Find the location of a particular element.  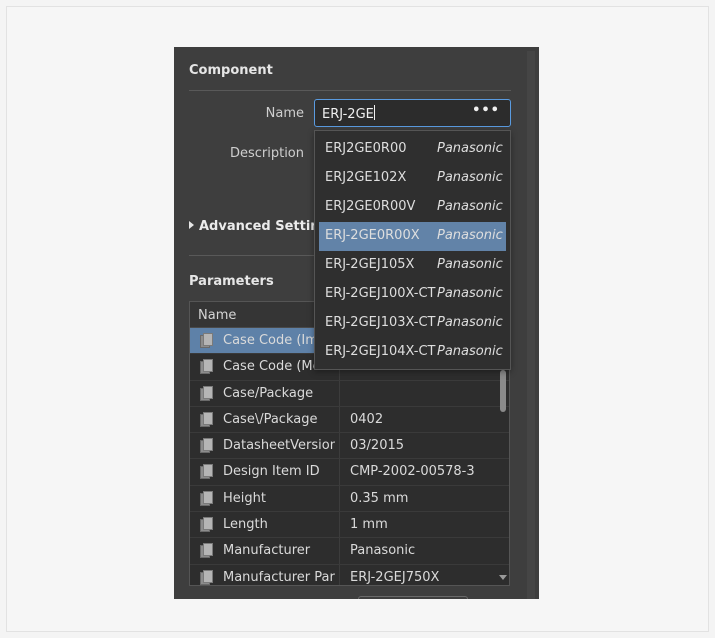

suggestion-part-number: ERJ-2GEJ105X is located at coordinates (370, 264).